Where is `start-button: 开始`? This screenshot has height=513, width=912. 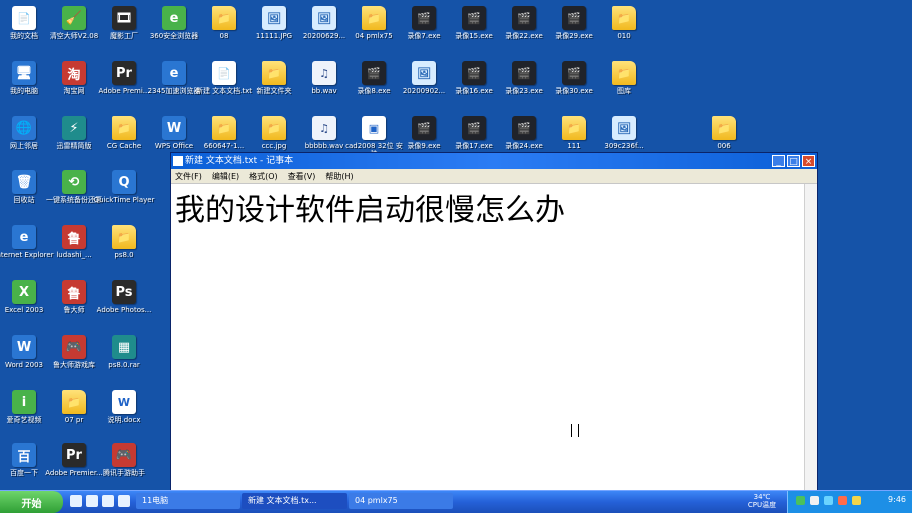 start-button: 开始 is located at coordinates (31, 502).